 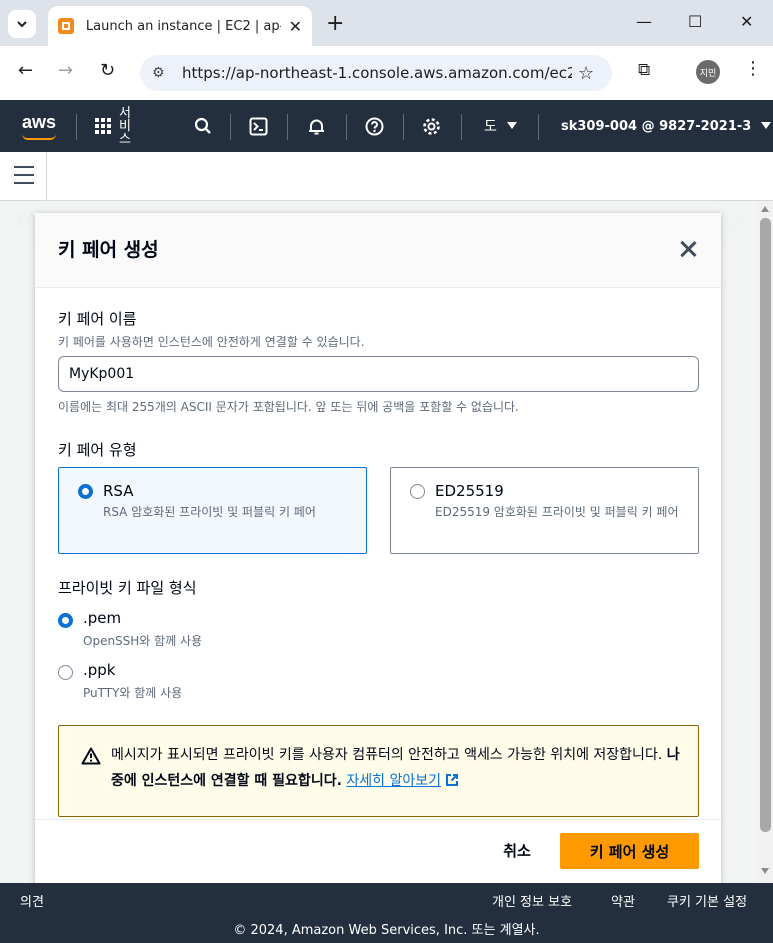 What do you see at coordinates (39, 122) in the screenshot?
I see `aws-logo: aws` at bounding box center [39, 122].